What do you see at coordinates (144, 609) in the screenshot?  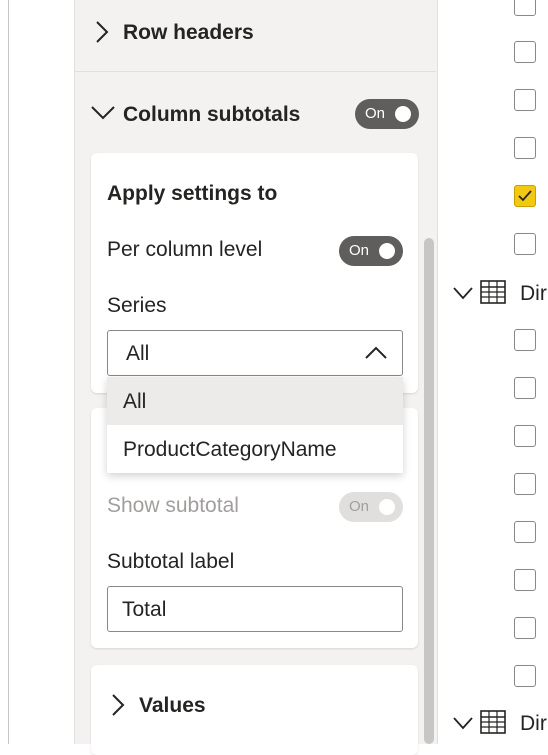 I see `subtotal-label-value: Total` at bounding box center [144, 609].